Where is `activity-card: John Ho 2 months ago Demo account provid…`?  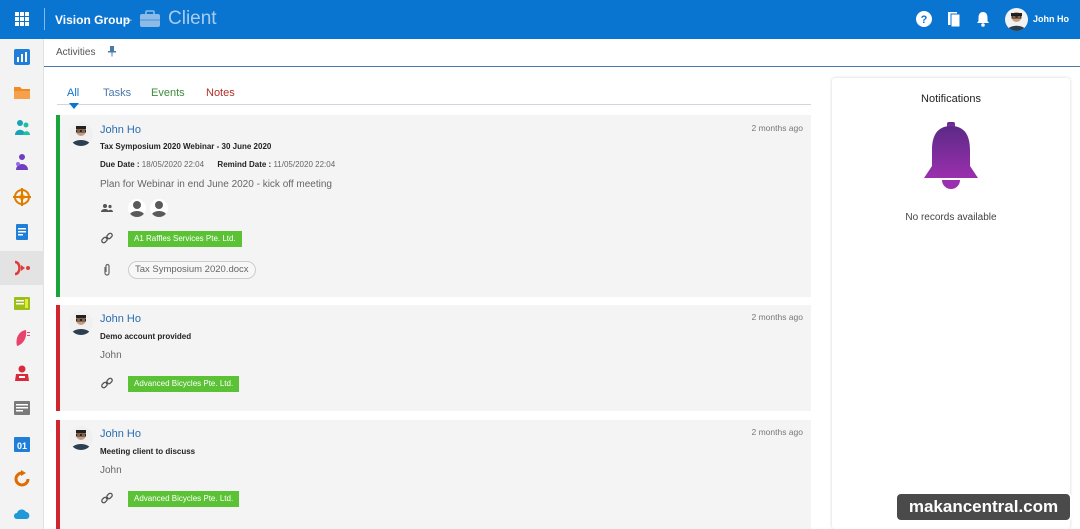 activity-card: John Ho 2 months ago Demo account provid… is located at coordinates (433, 358).